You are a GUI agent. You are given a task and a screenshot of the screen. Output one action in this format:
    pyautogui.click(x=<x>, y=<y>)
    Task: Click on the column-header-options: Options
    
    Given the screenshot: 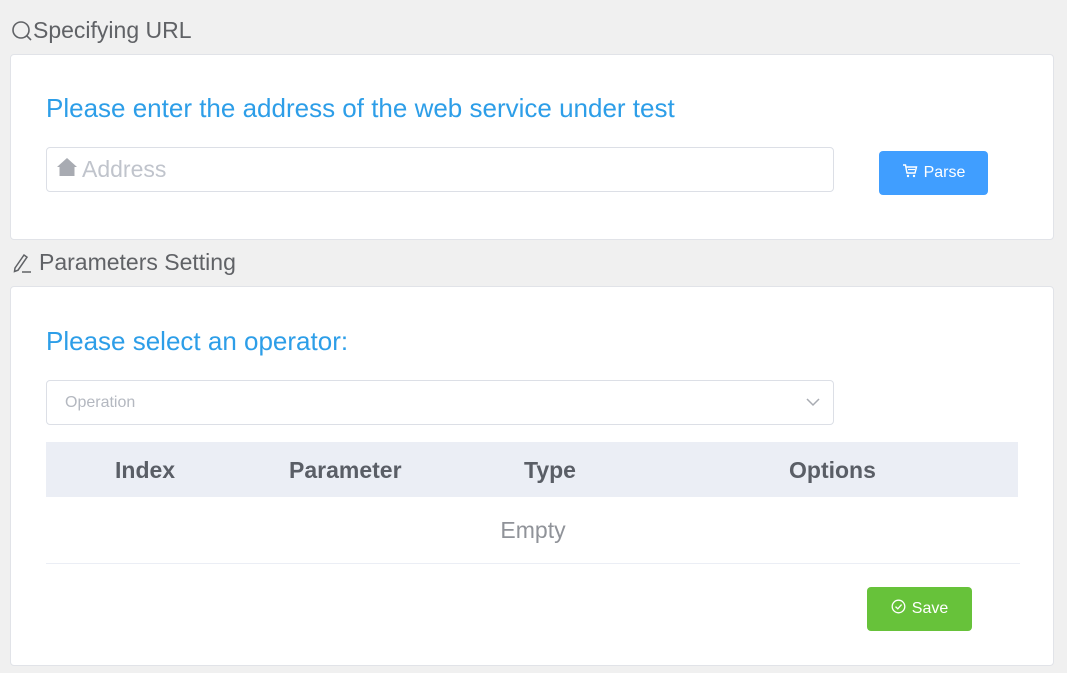 What is the action you would take?
    pyautogui.click(x=832, y=470)
    